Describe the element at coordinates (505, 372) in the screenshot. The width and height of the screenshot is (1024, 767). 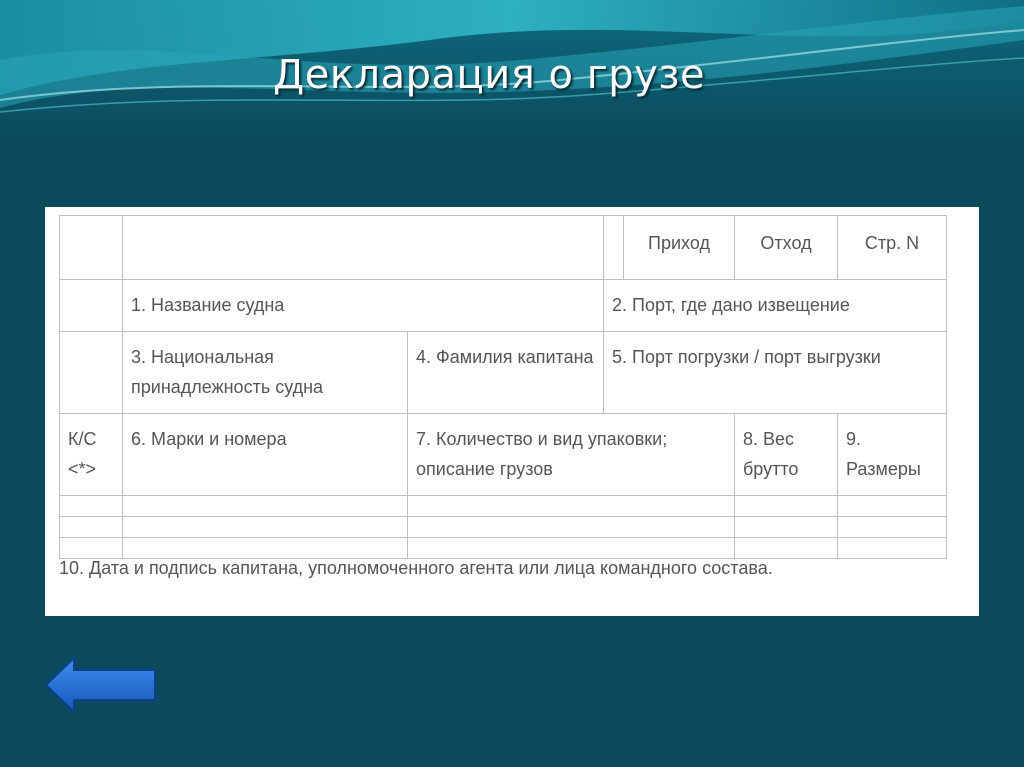
I see `field-4-master-name: 4. Фамилия капитана` at that location.